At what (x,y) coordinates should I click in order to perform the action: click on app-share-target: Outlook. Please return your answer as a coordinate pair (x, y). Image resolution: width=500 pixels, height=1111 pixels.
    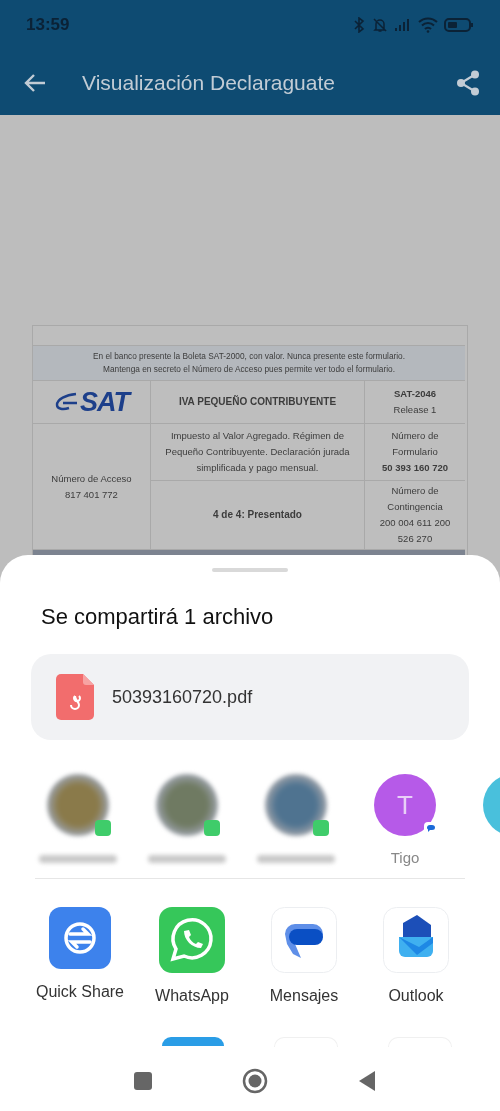
    Looking at the image, I should click on (416, 956).